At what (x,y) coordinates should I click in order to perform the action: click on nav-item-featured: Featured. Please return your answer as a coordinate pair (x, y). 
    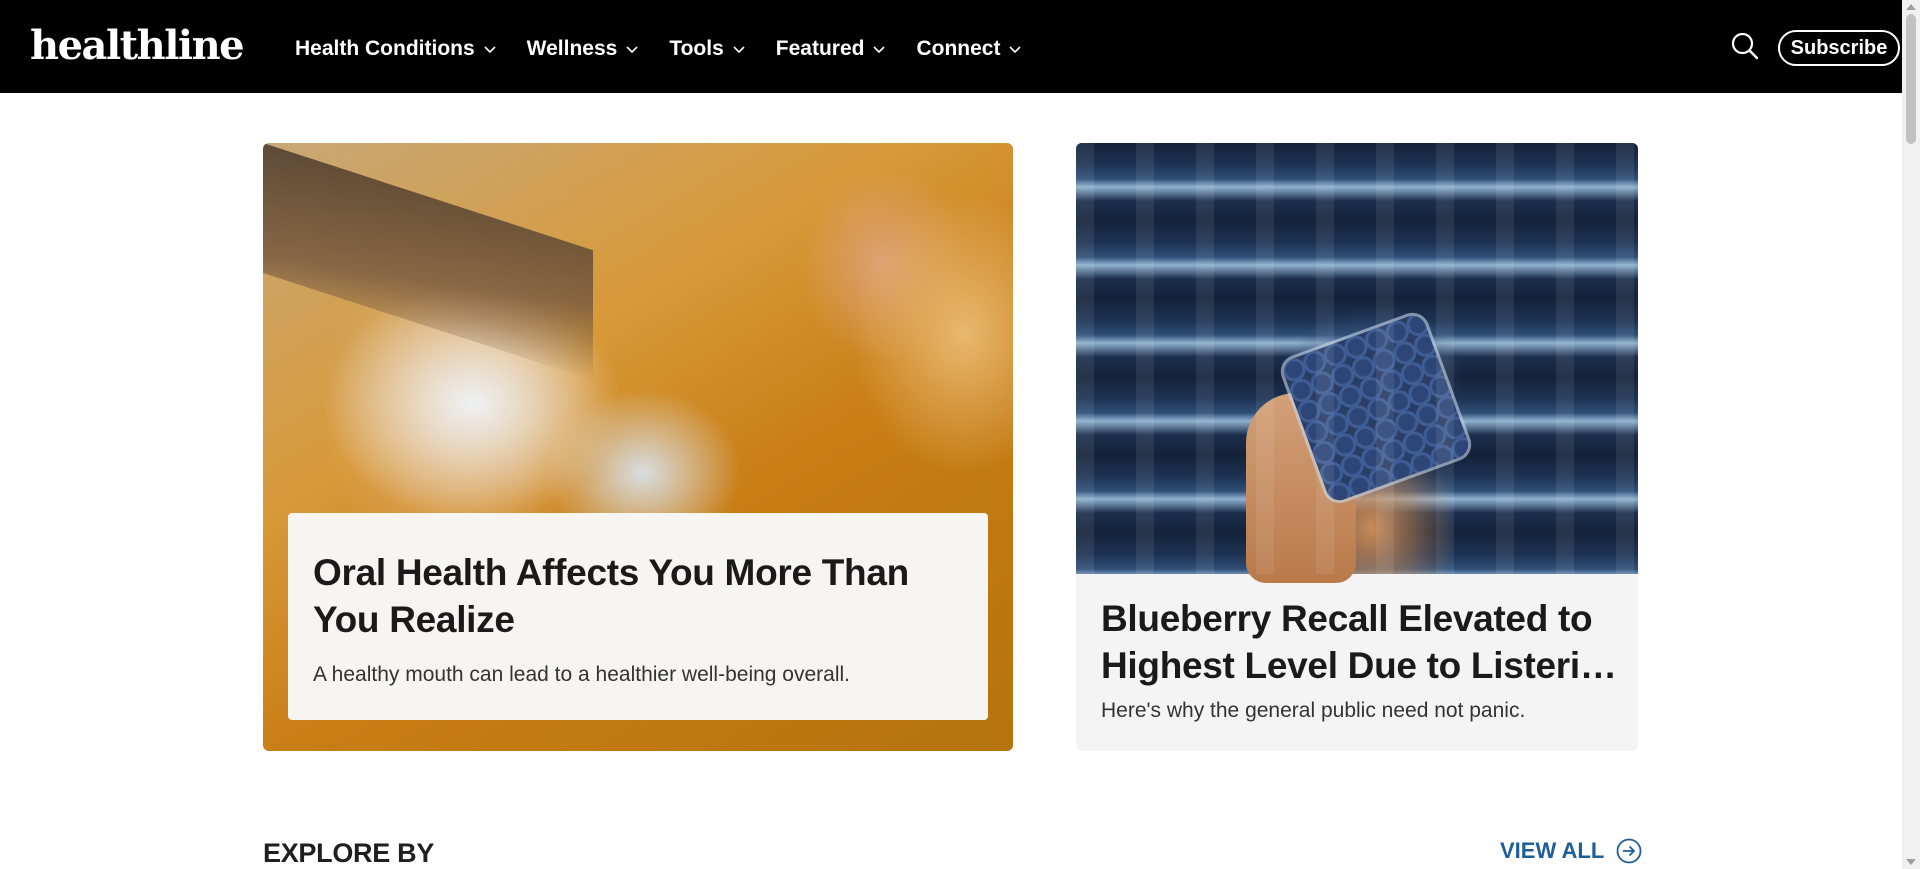
    Looking at the image, I should click on (831, 49).